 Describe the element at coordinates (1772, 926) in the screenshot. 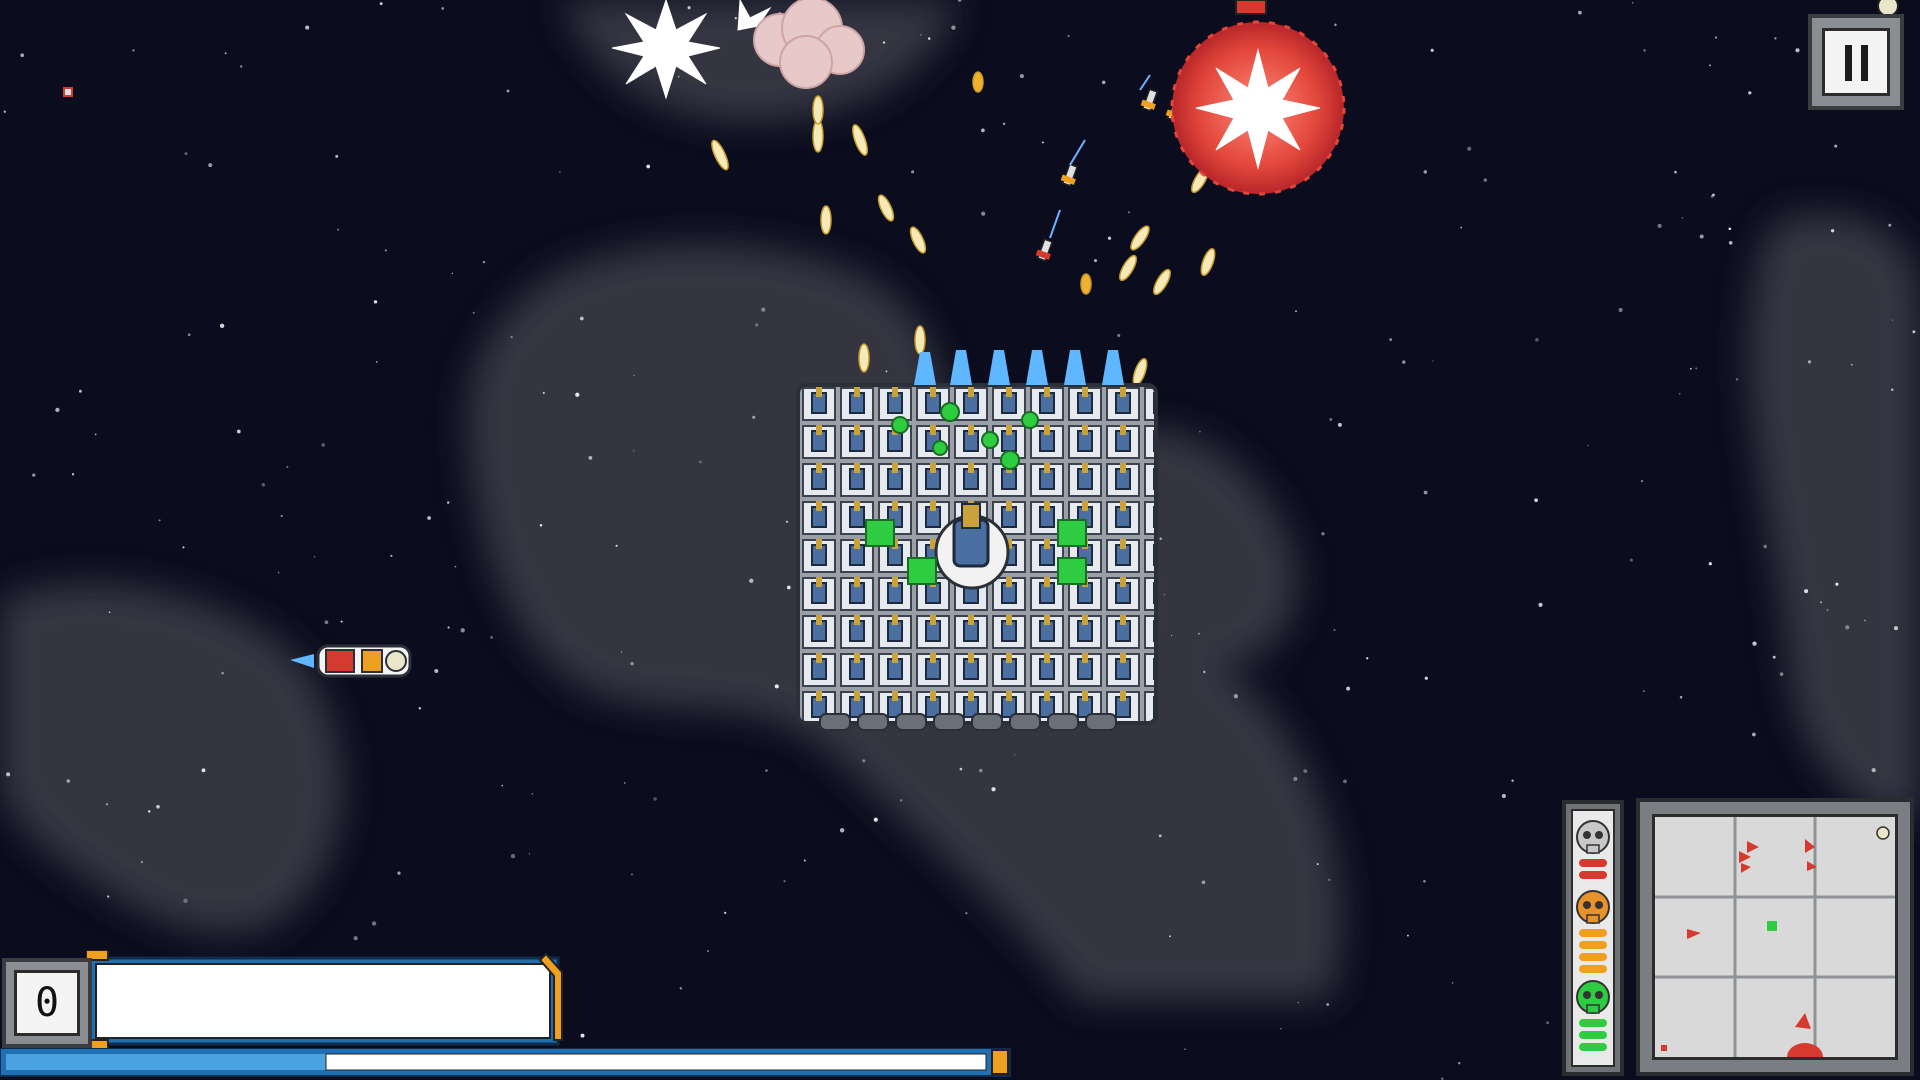

I see `minimap-player-marker` at that location.